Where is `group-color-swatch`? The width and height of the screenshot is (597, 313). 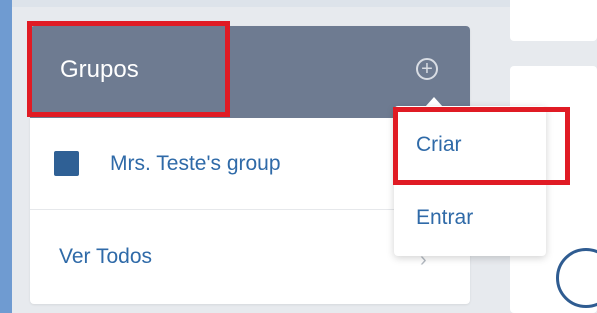
group-color-swatch is located at coordinates (66, 163).